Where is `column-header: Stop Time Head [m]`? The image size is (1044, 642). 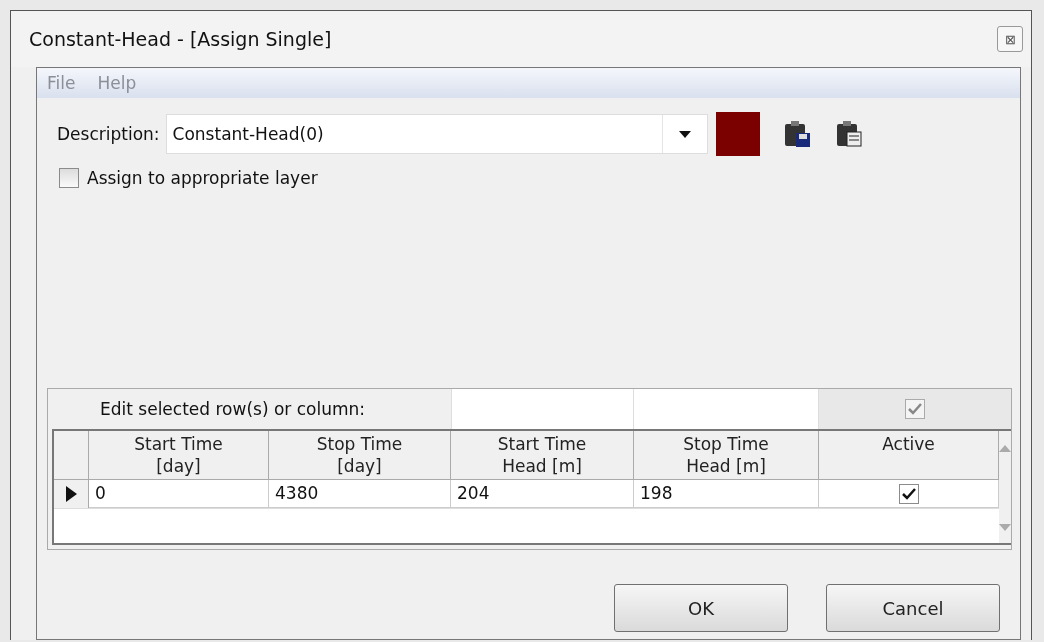 column-header: Stop Time Head [m] is located at coordinates (726, 455).